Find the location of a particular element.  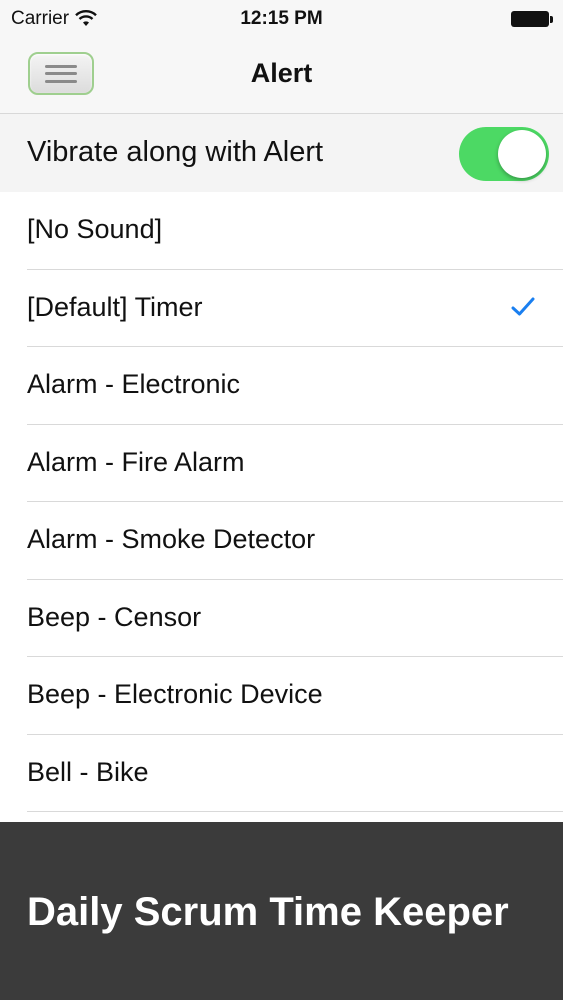

toggle-knob is located at coordinates (522, 154).